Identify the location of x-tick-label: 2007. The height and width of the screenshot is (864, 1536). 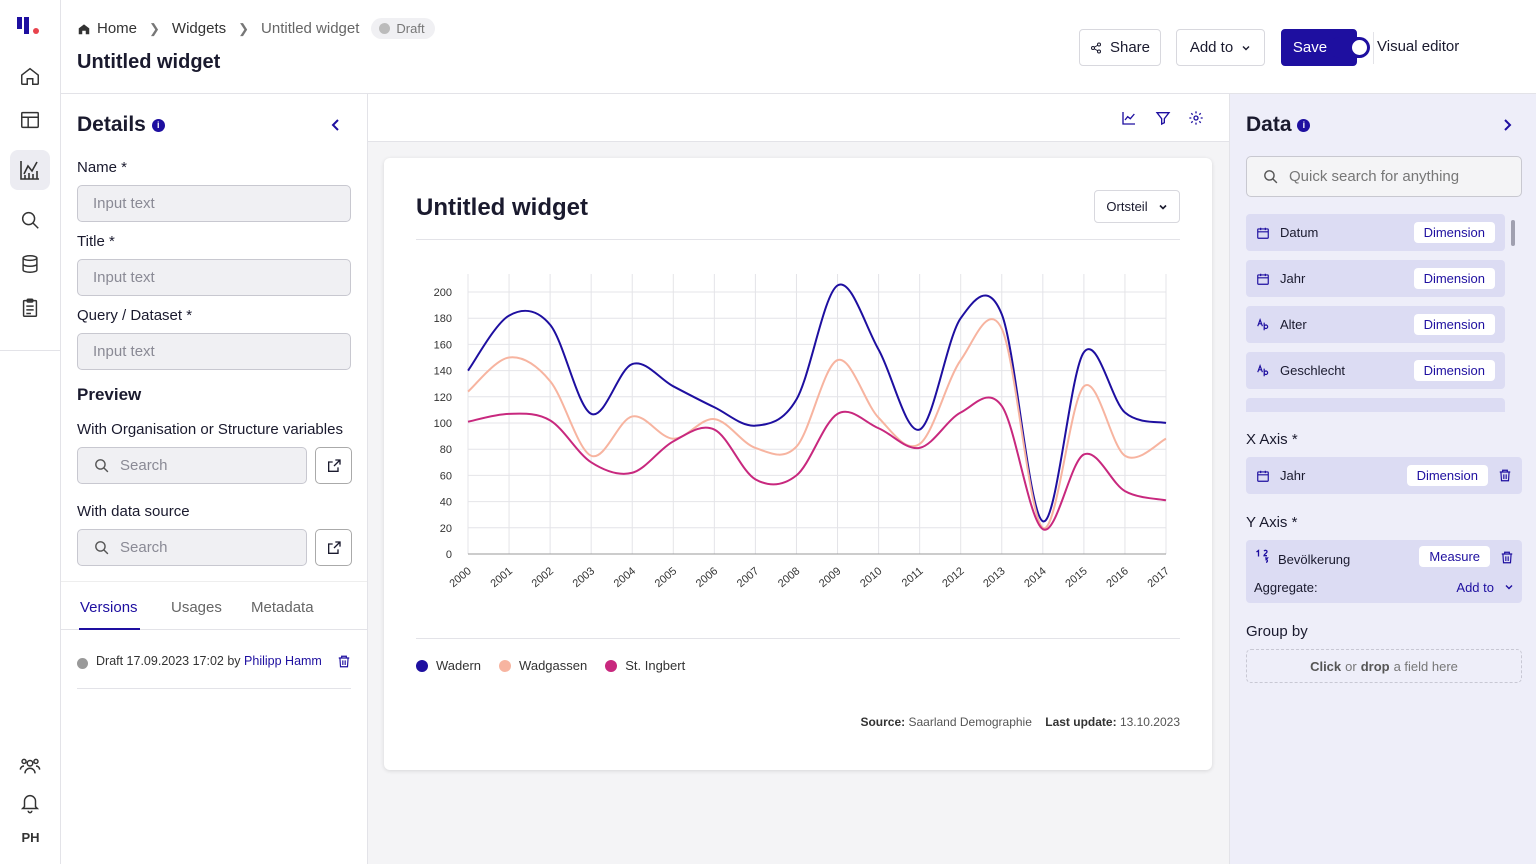
(748, 577).